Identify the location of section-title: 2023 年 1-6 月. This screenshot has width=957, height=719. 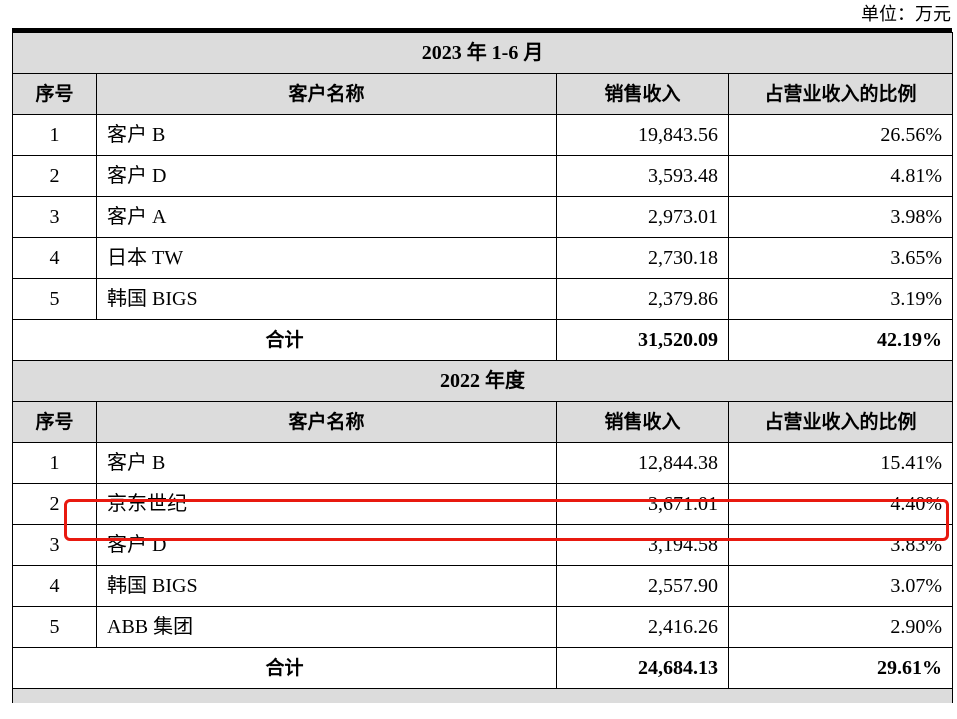
(482, 53).